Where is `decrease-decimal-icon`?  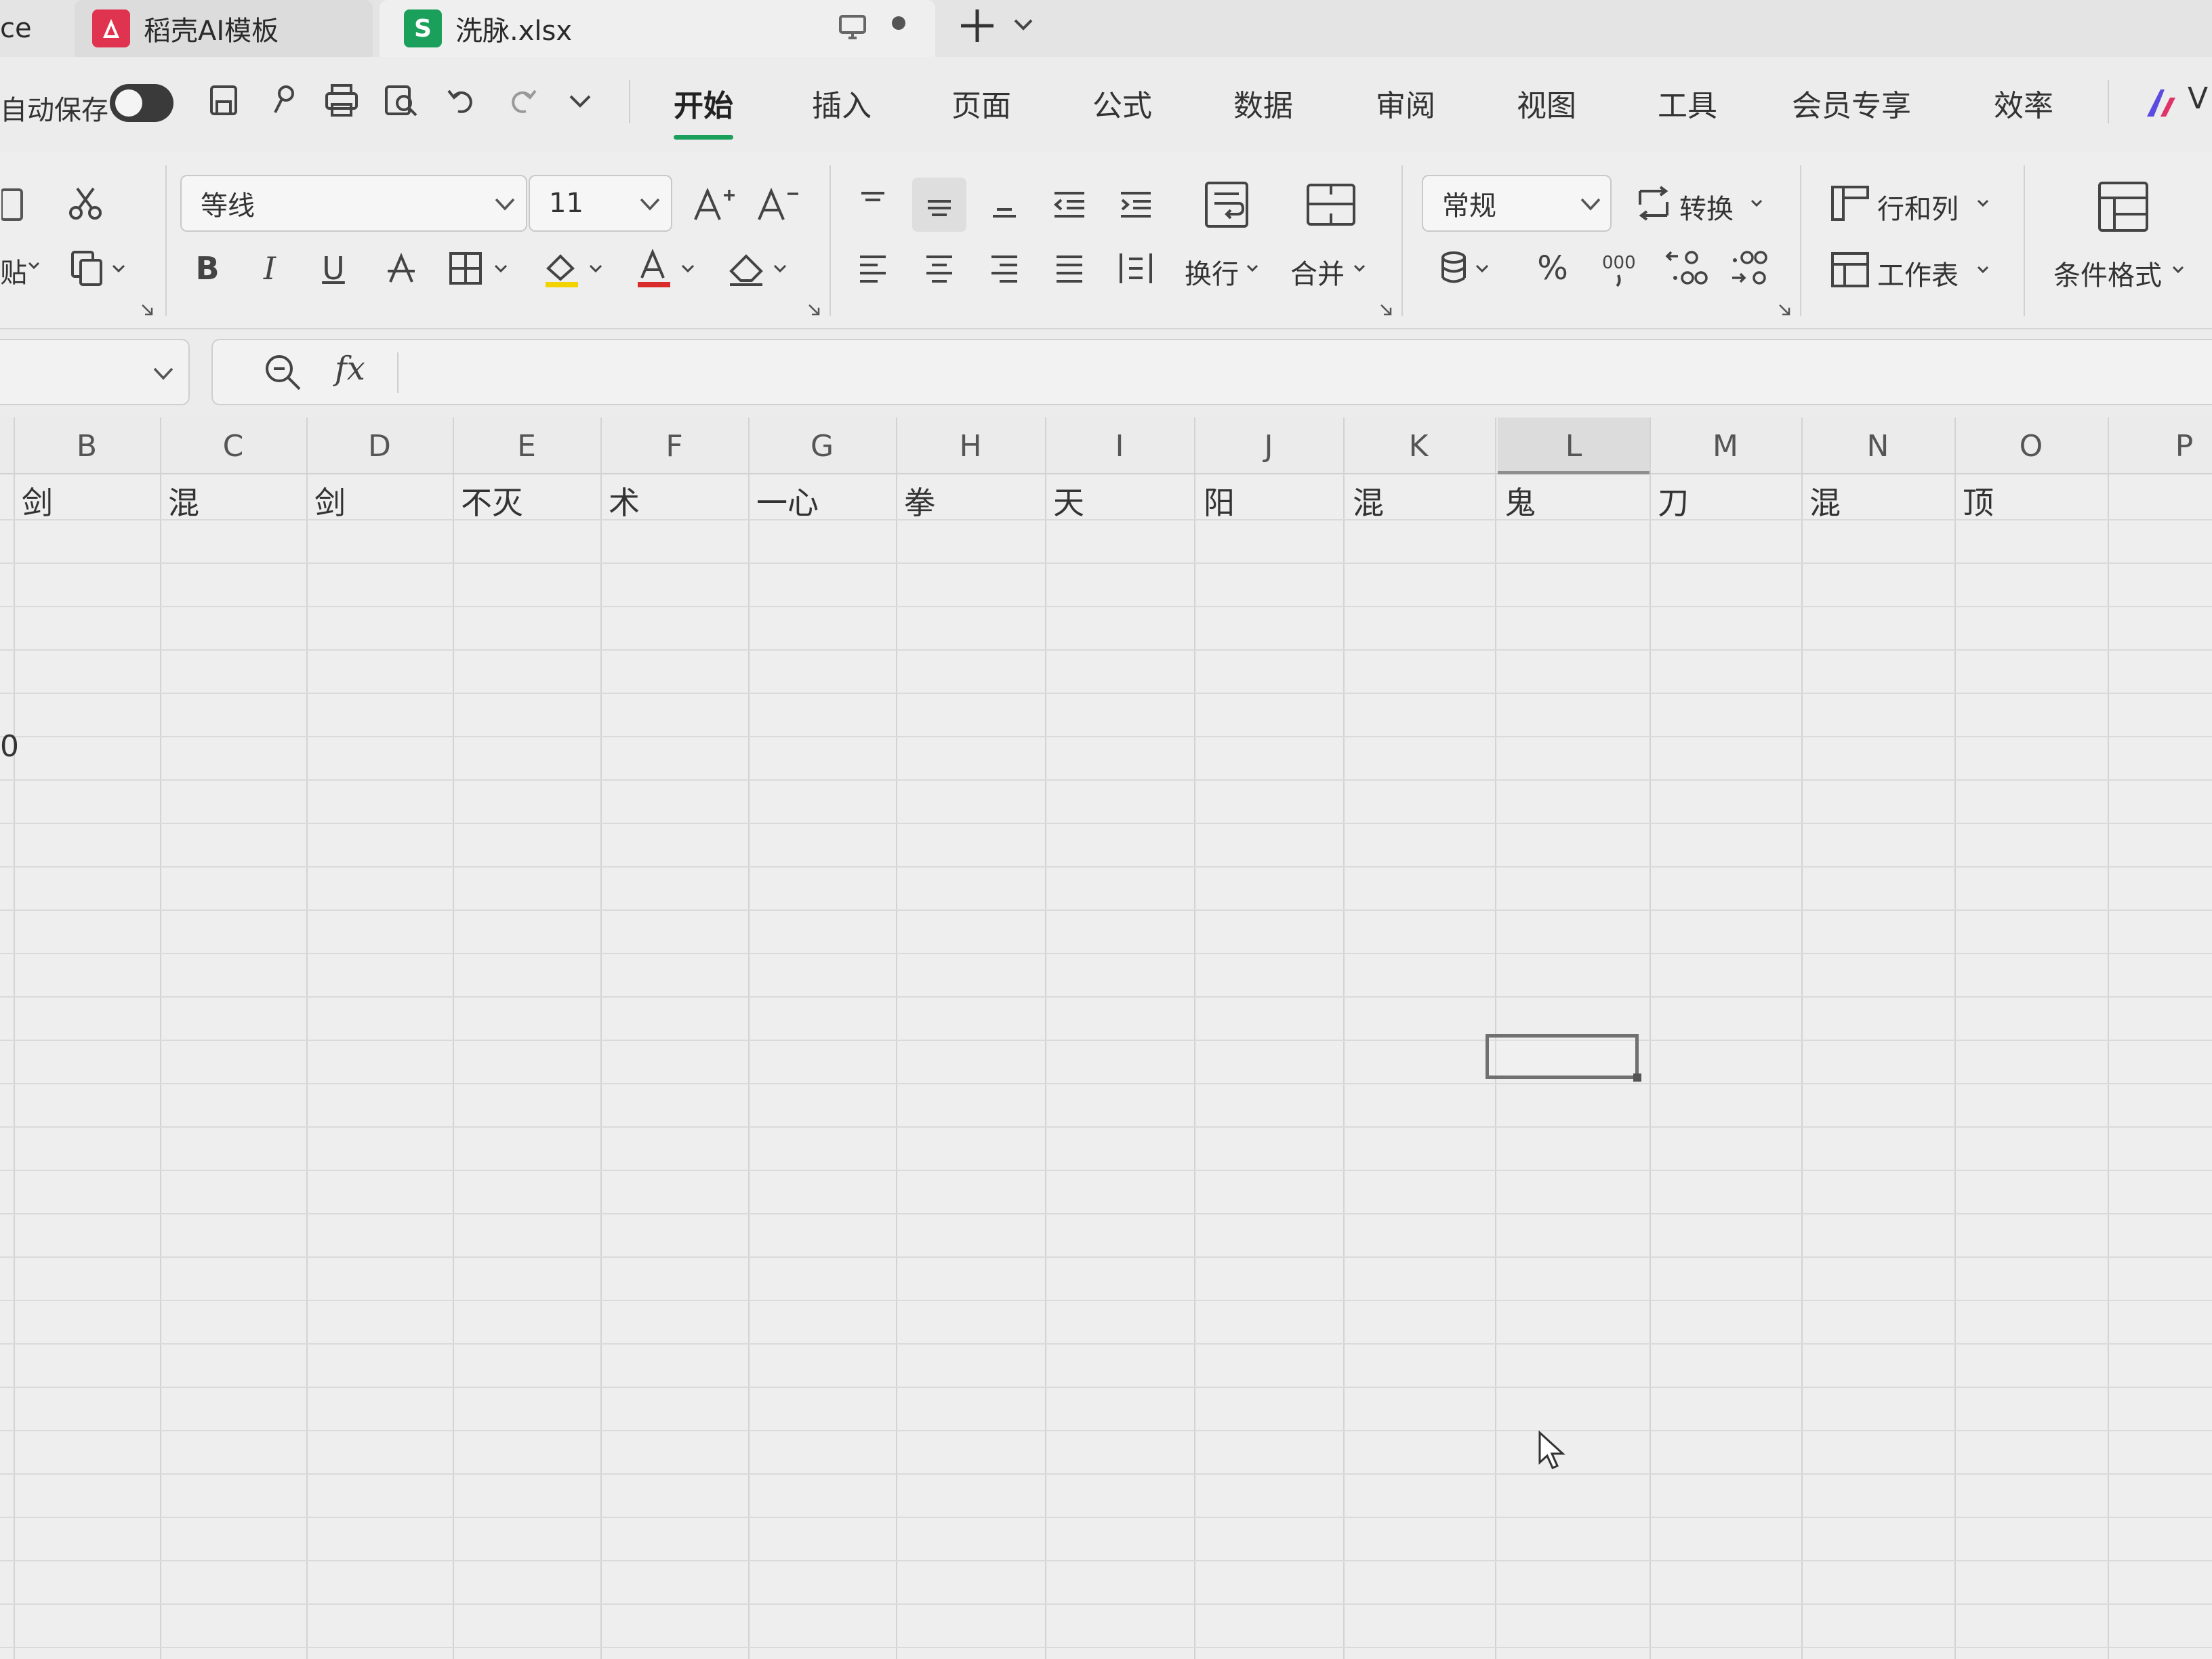
decrease-decimal-icon is located at coordinates (1751, 268).